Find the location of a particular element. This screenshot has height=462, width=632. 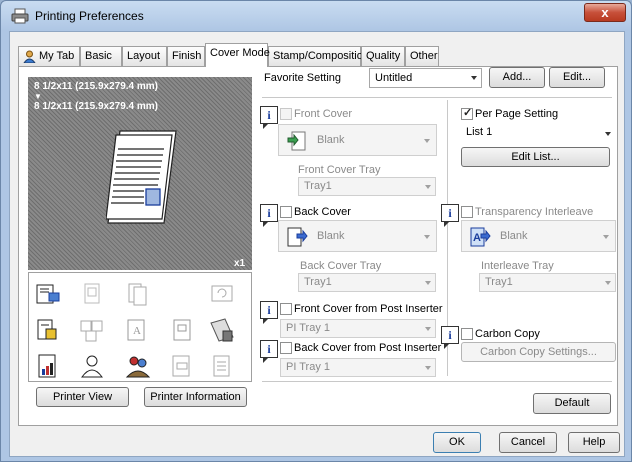

function-icon-grid: A is located at coordinates (140, 327).